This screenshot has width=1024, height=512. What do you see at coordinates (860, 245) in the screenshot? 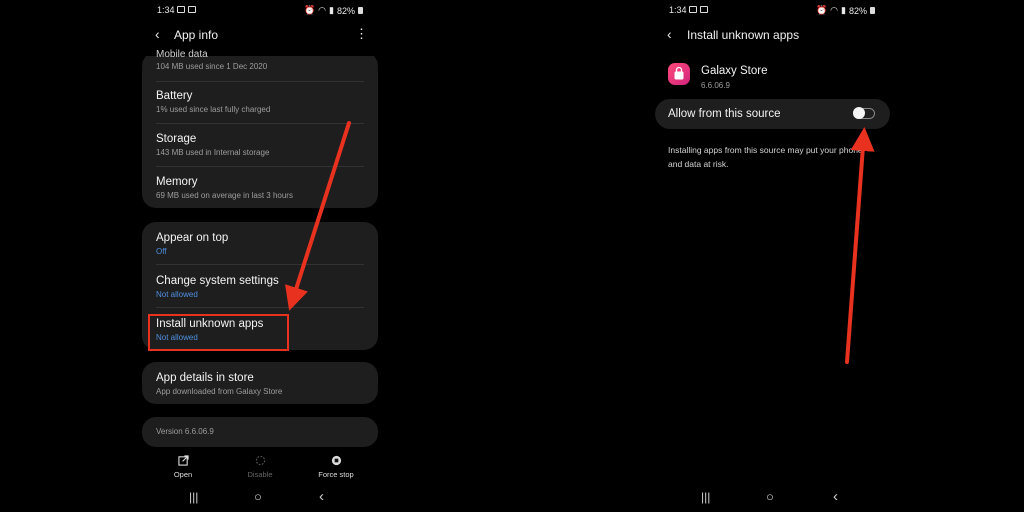
I see `arrow-to-toggle` at bounding box center [860, 245].